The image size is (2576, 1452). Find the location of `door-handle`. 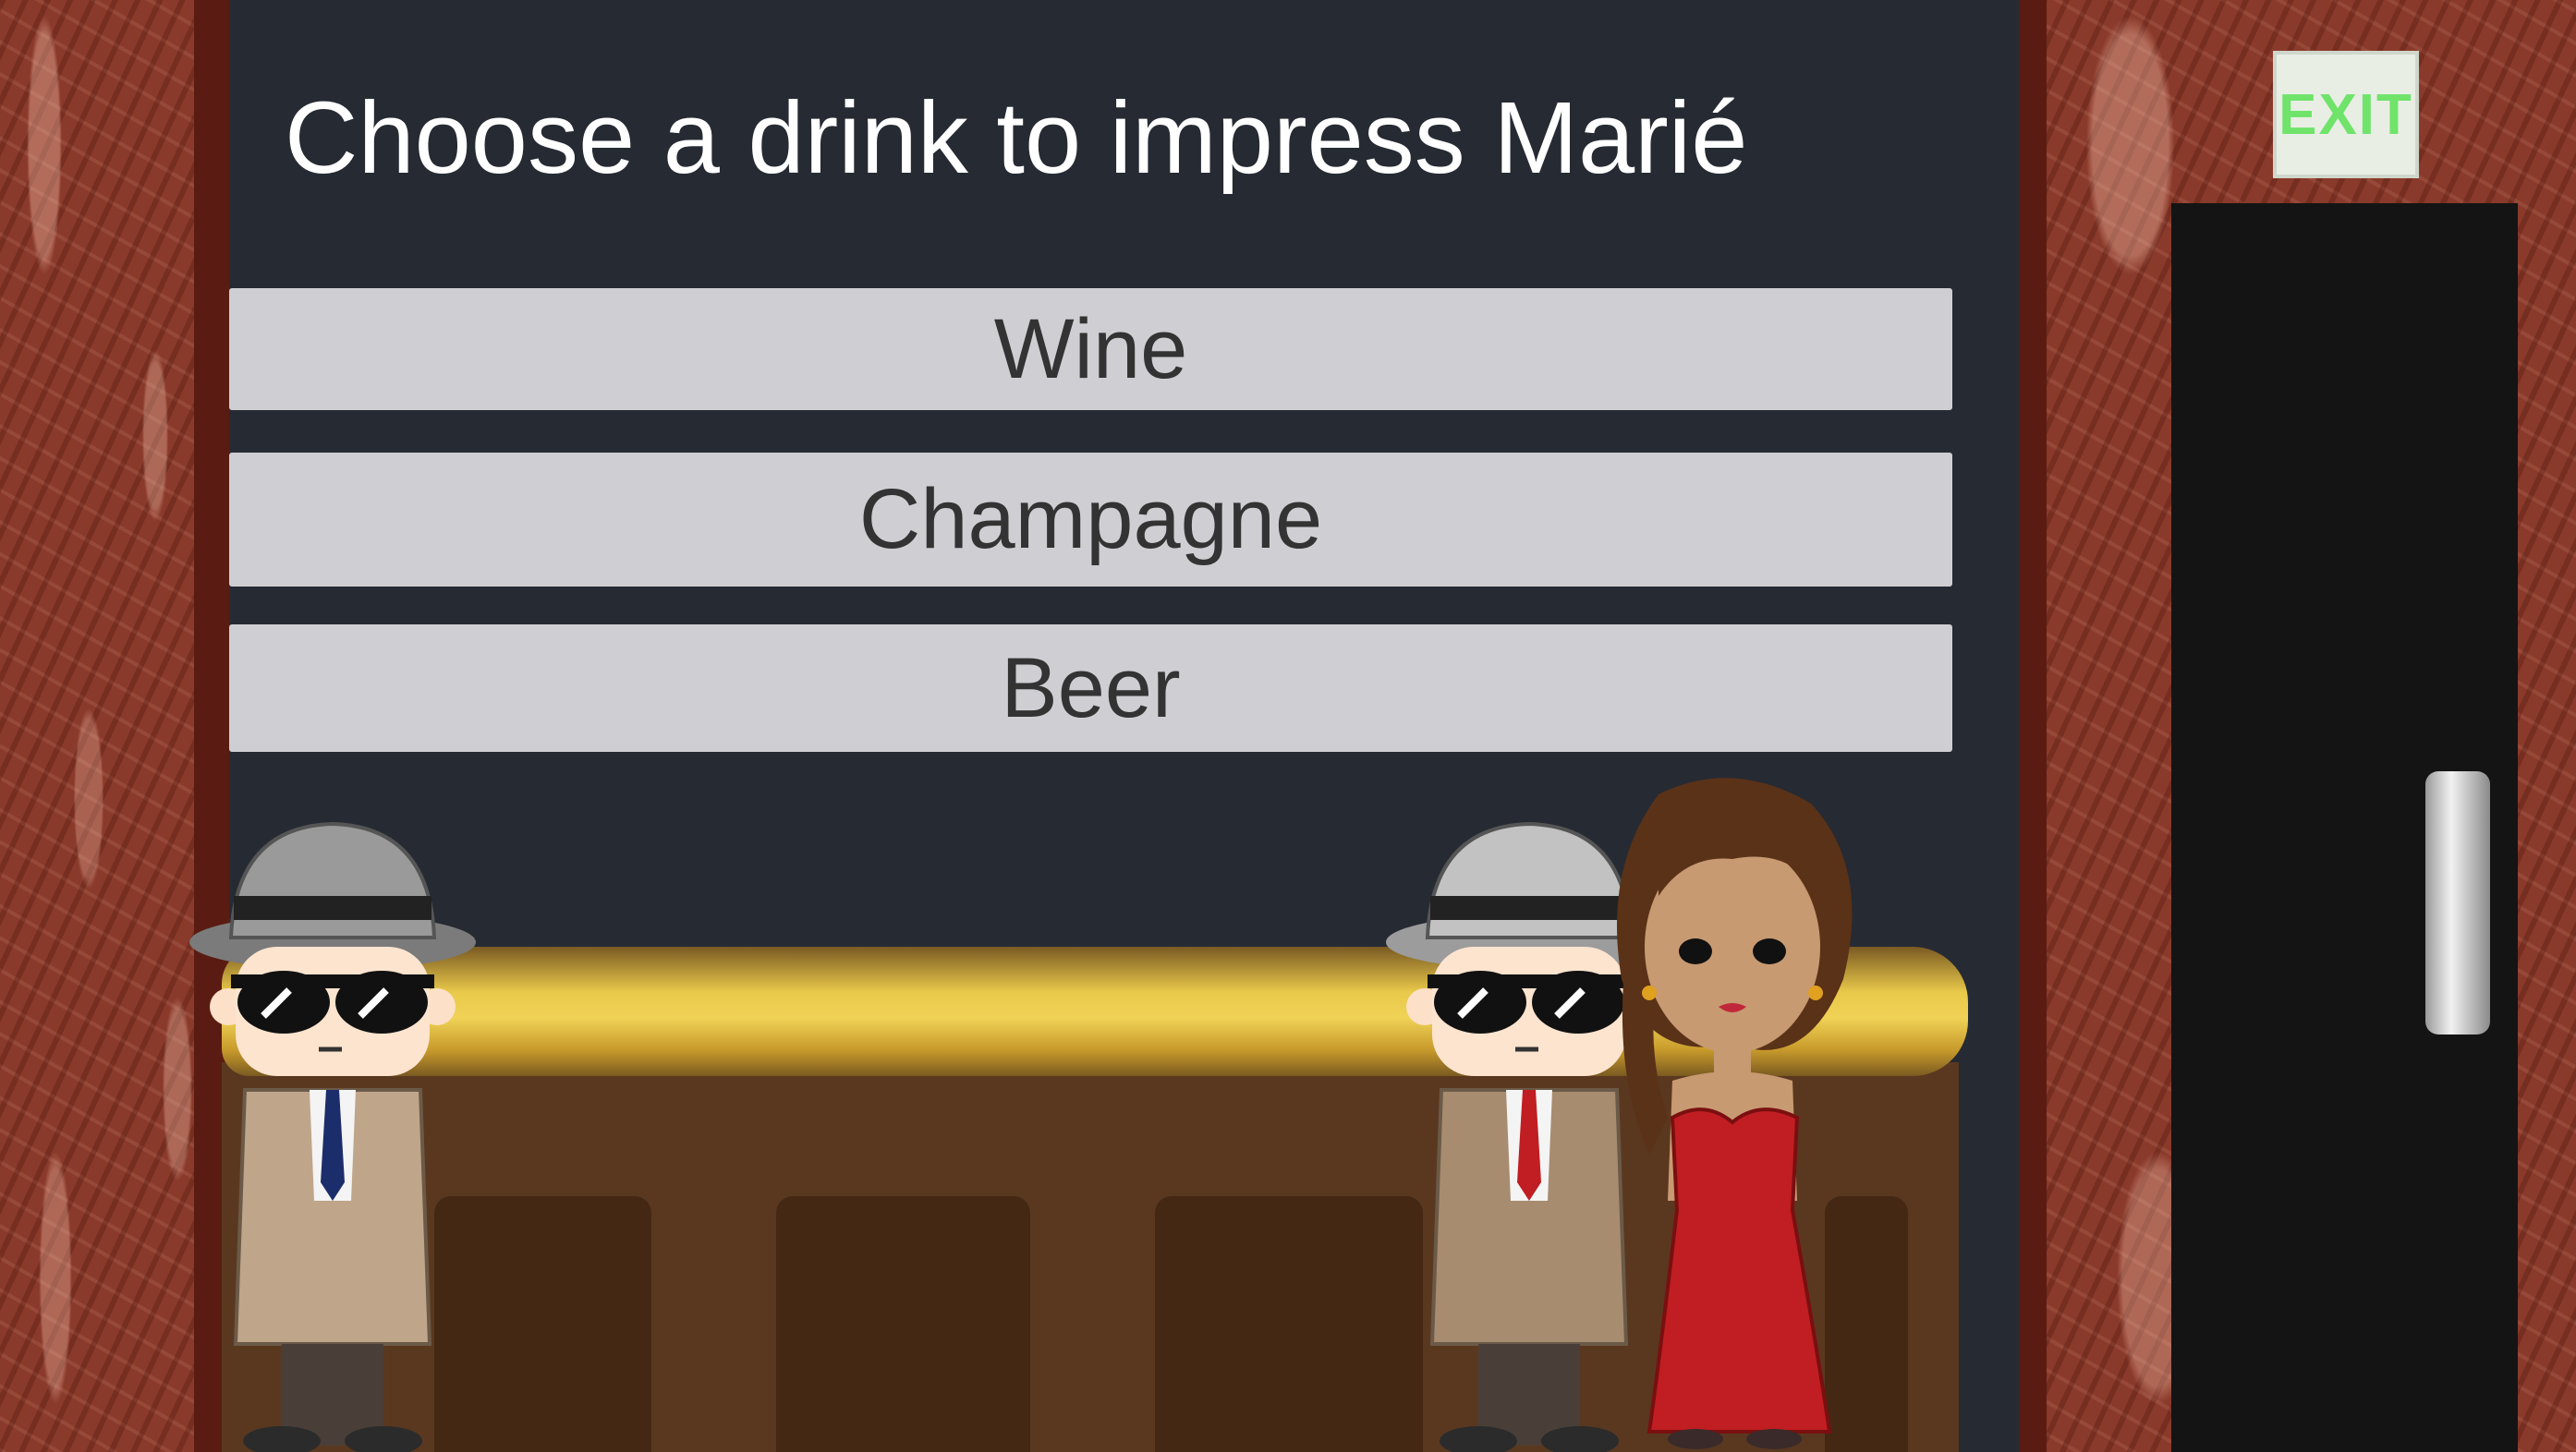

door-handle is located at coordinates (2457, 903).